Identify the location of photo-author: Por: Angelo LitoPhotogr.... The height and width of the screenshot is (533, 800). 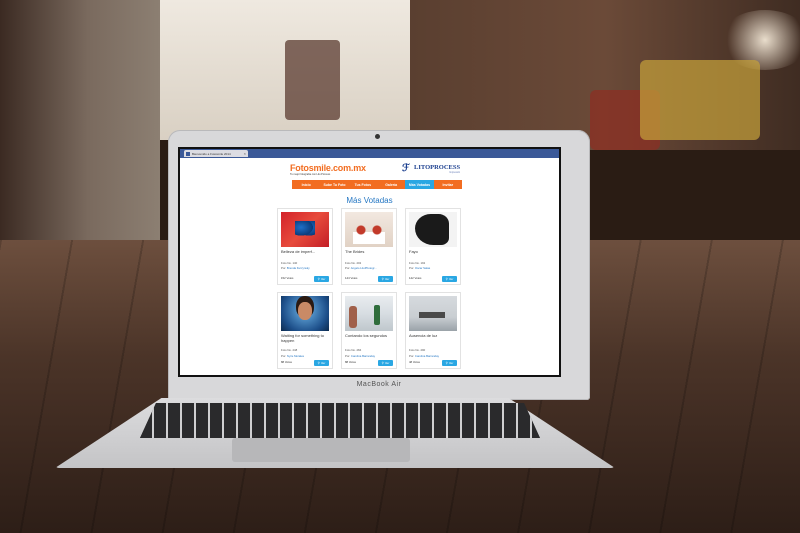
(361, 268).